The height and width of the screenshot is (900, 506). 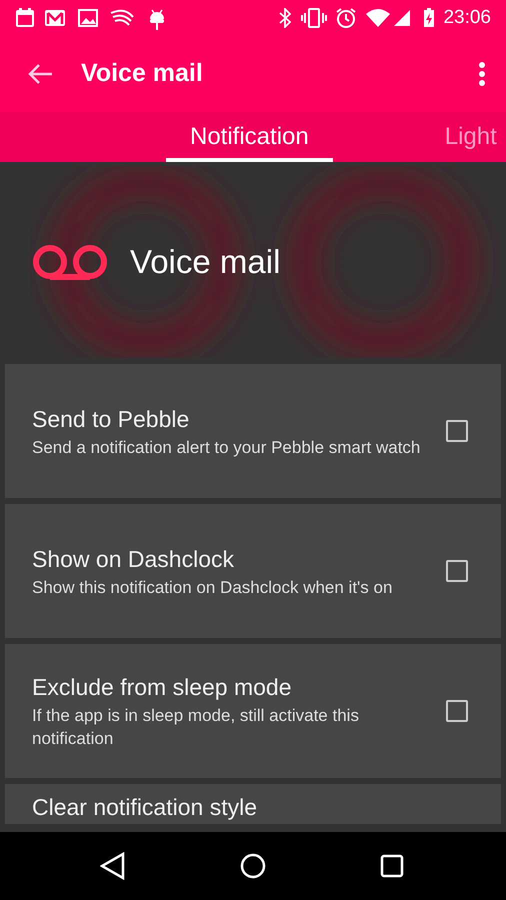 What do you see at coordinates (249, 137) in the screenshot?
I see `tab: Notification` at bounding box center [249, 137].